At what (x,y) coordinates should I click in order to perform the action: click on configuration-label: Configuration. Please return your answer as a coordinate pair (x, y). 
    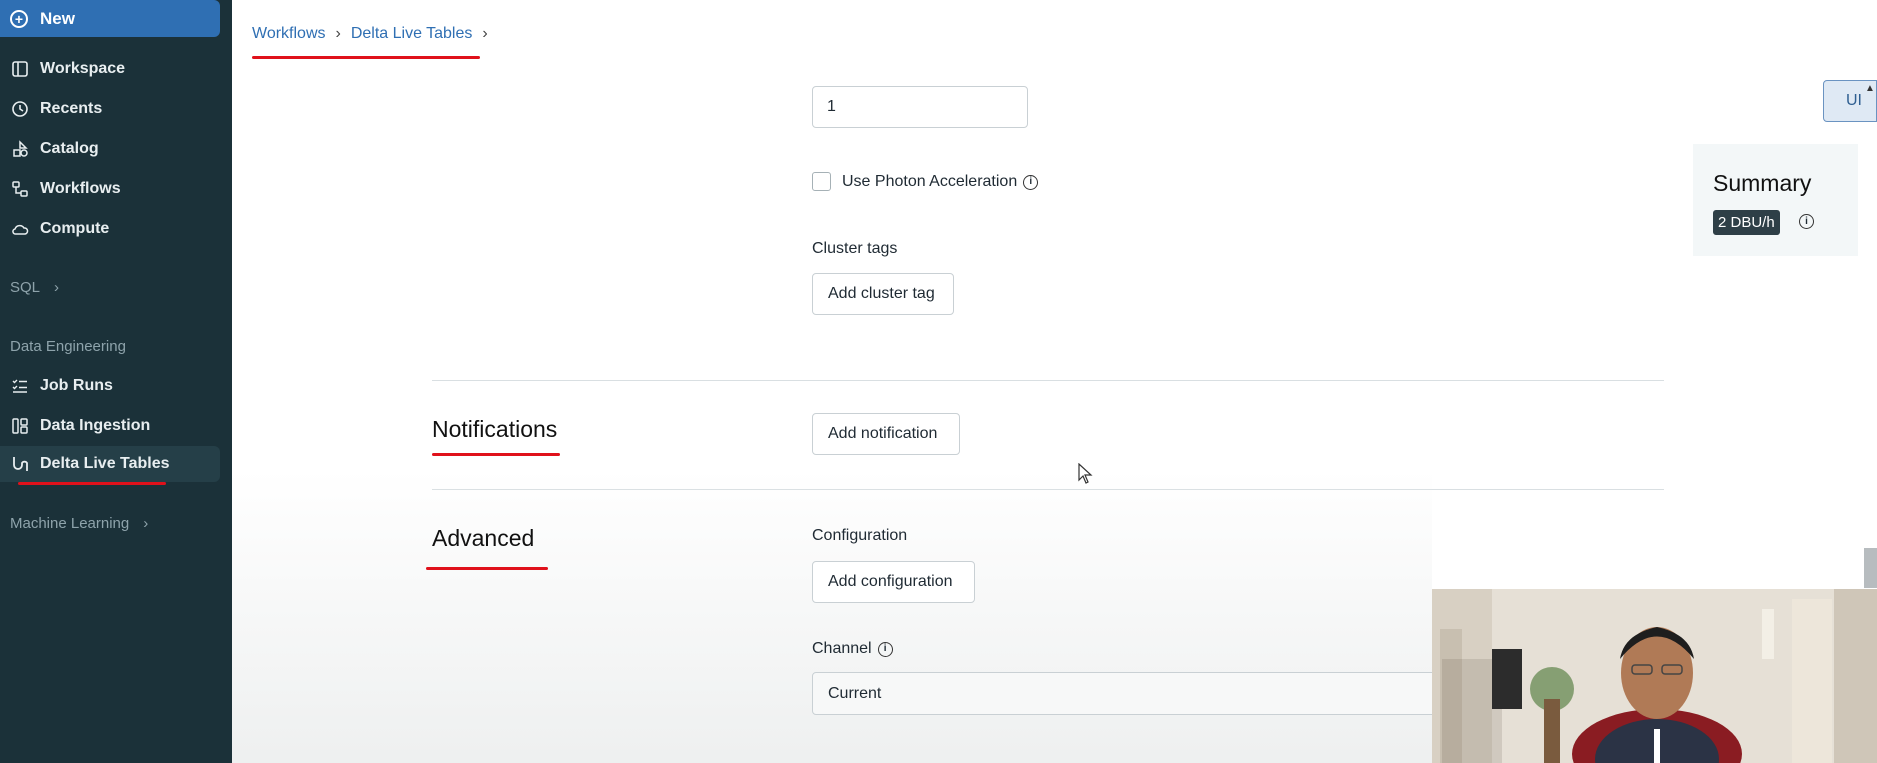
    Looking at the image, I should click on (860, 535).